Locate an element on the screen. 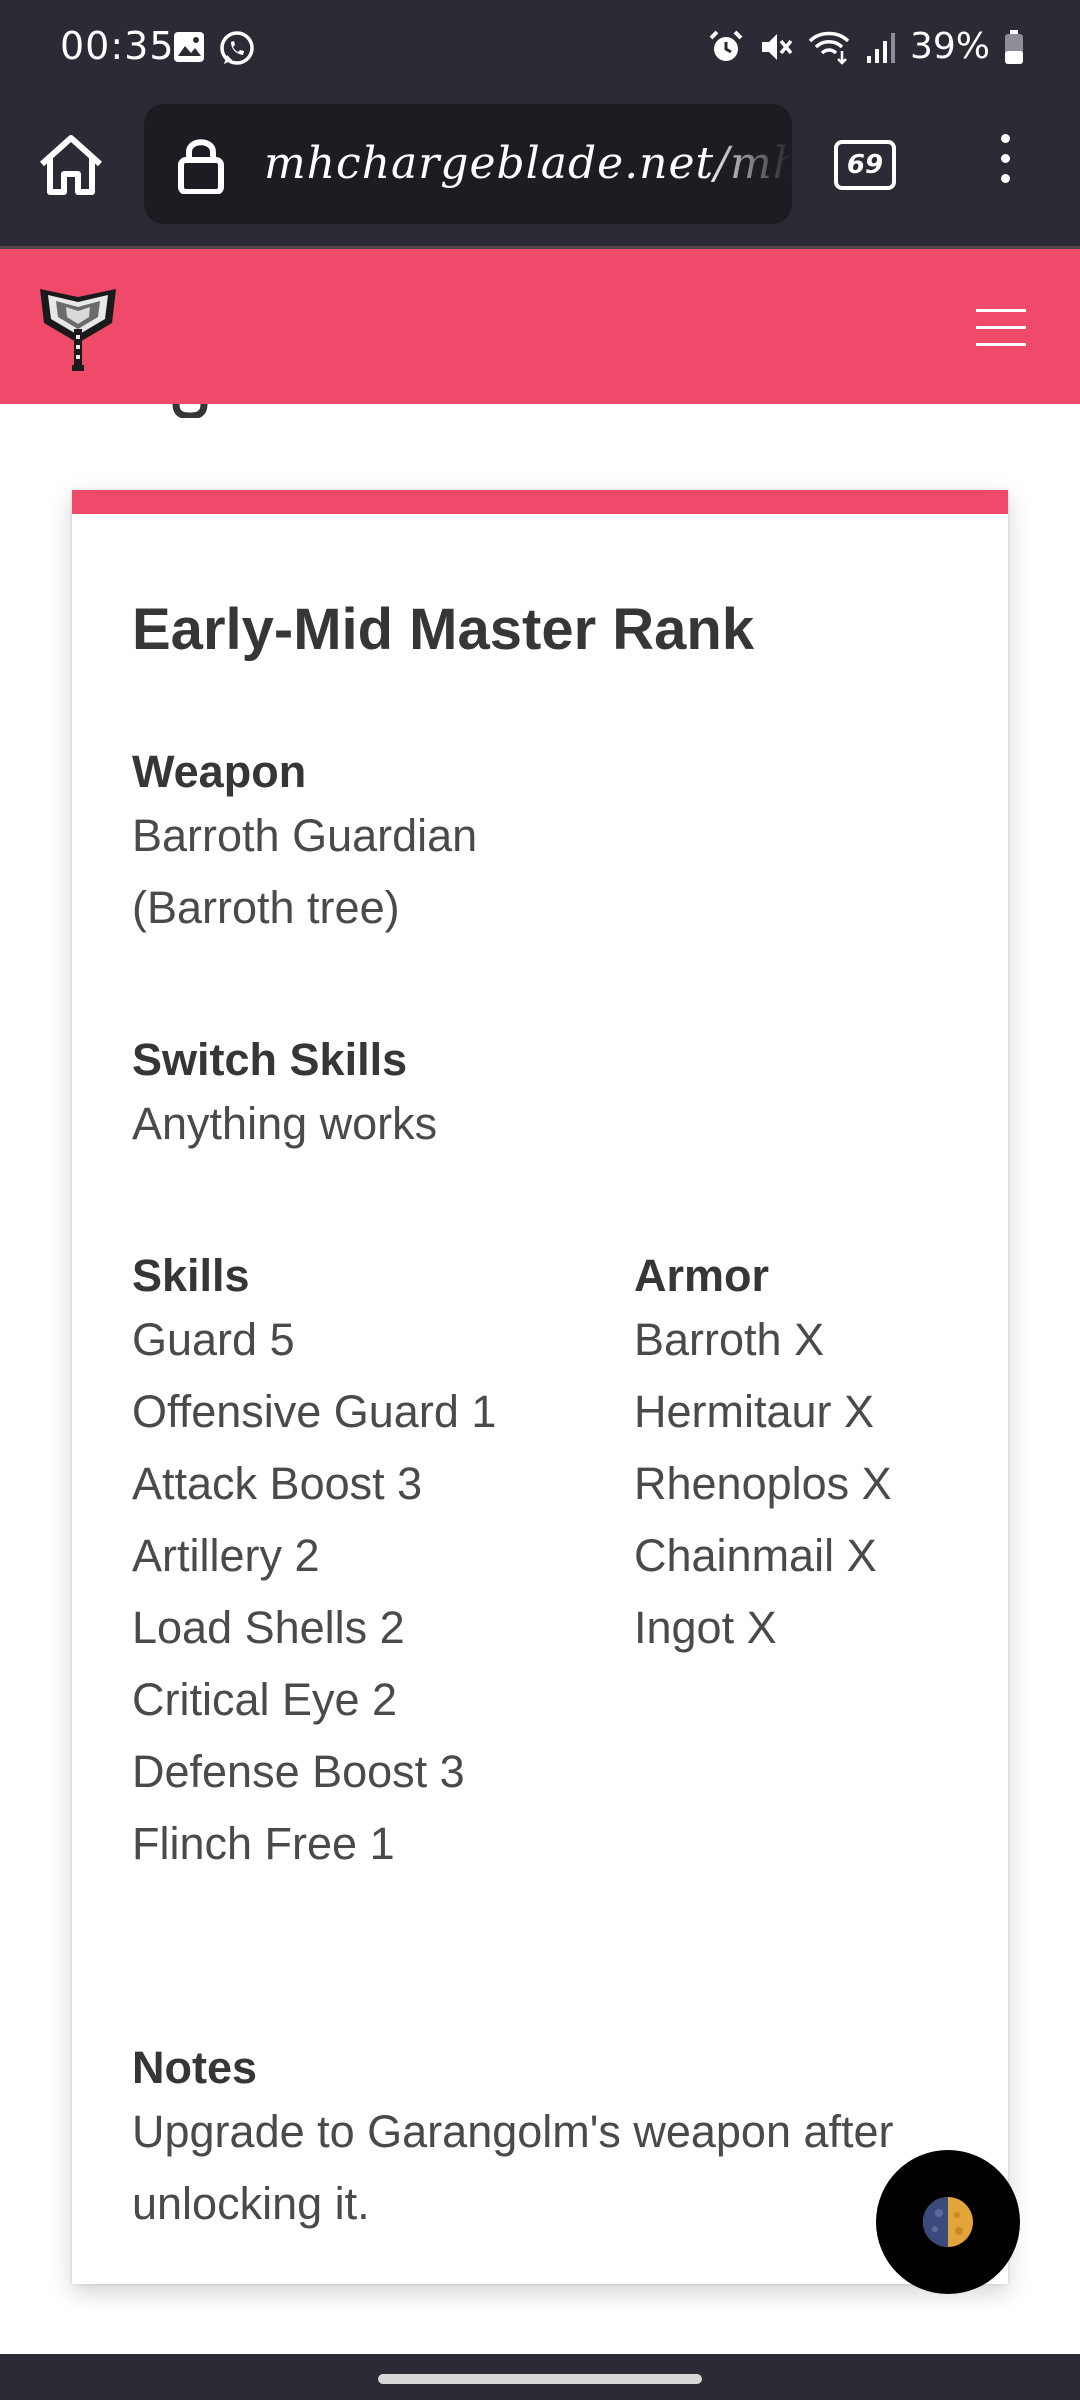 Image resolution: width=1080 pixels, height=2400 pixels. notes-line: unlocking it. is located at coordinates (251, 2203).